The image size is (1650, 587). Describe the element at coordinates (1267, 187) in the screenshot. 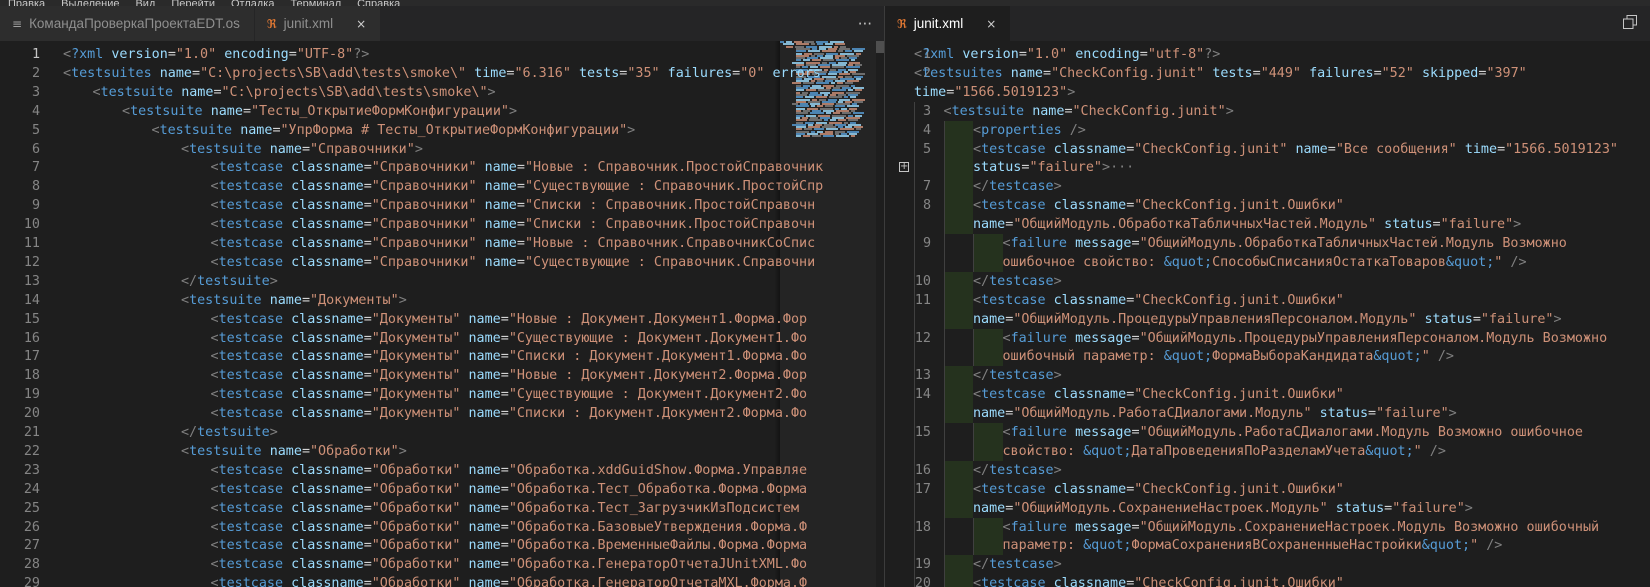

I see `code-line: 7 </testcase>` at that location.